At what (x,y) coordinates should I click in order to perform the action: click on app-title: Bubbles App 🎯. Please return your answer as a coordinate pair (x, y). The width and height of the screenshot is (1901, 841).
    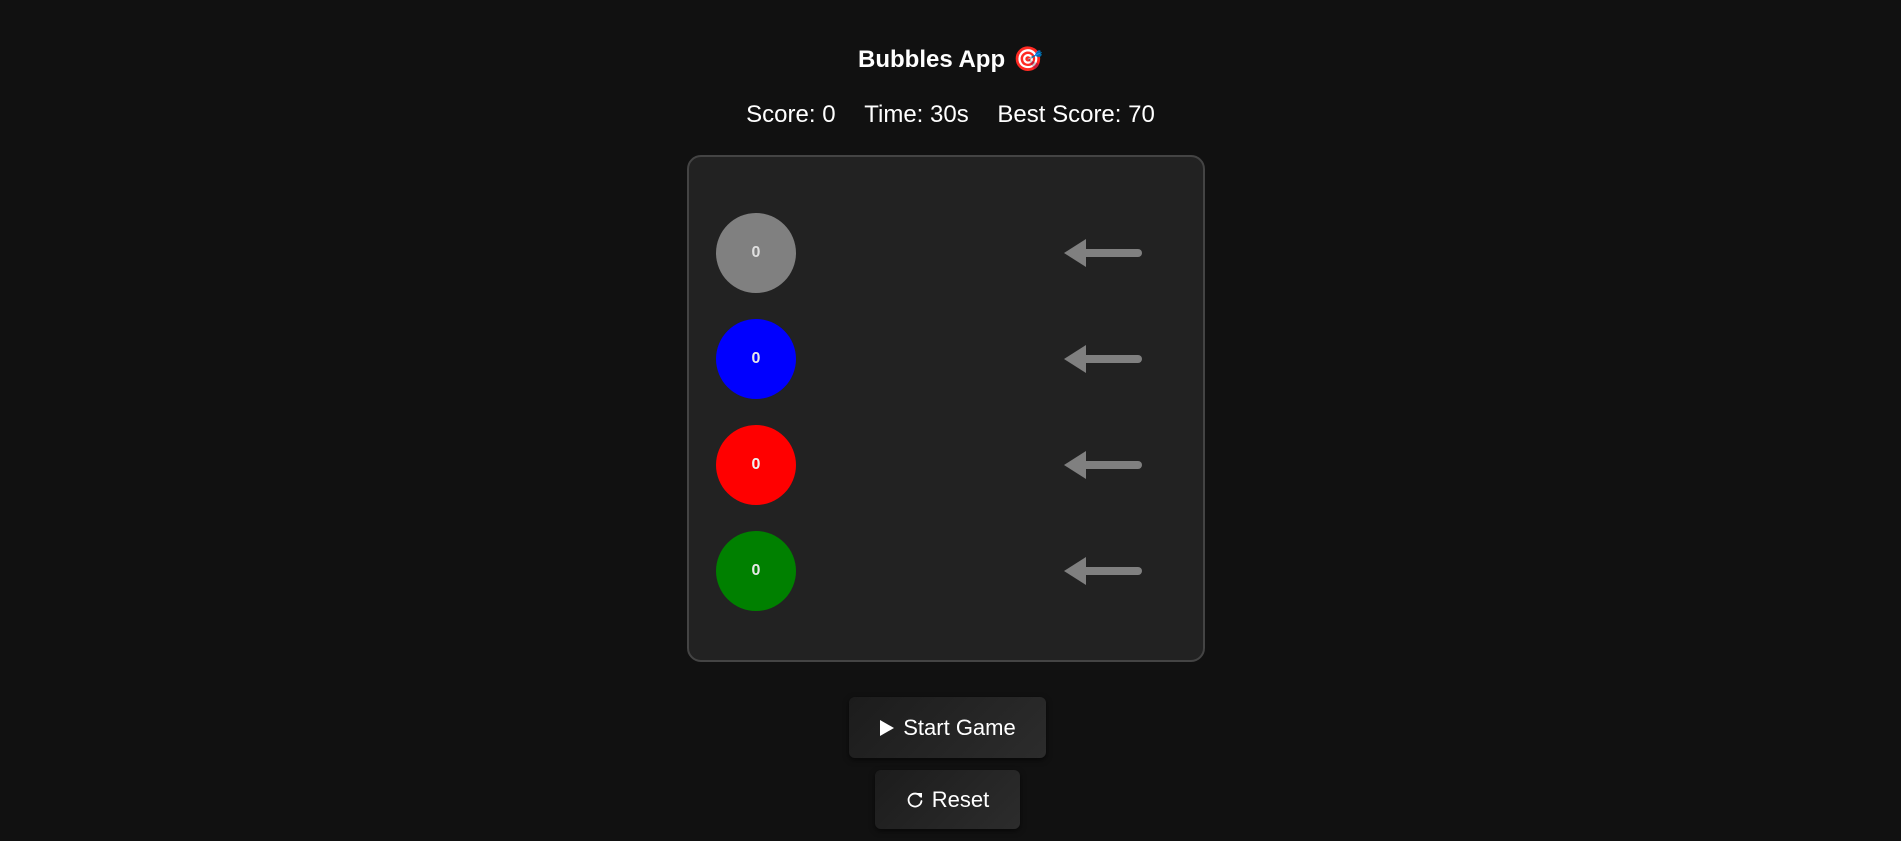
    Looking at the image, I should click on (950, 60).